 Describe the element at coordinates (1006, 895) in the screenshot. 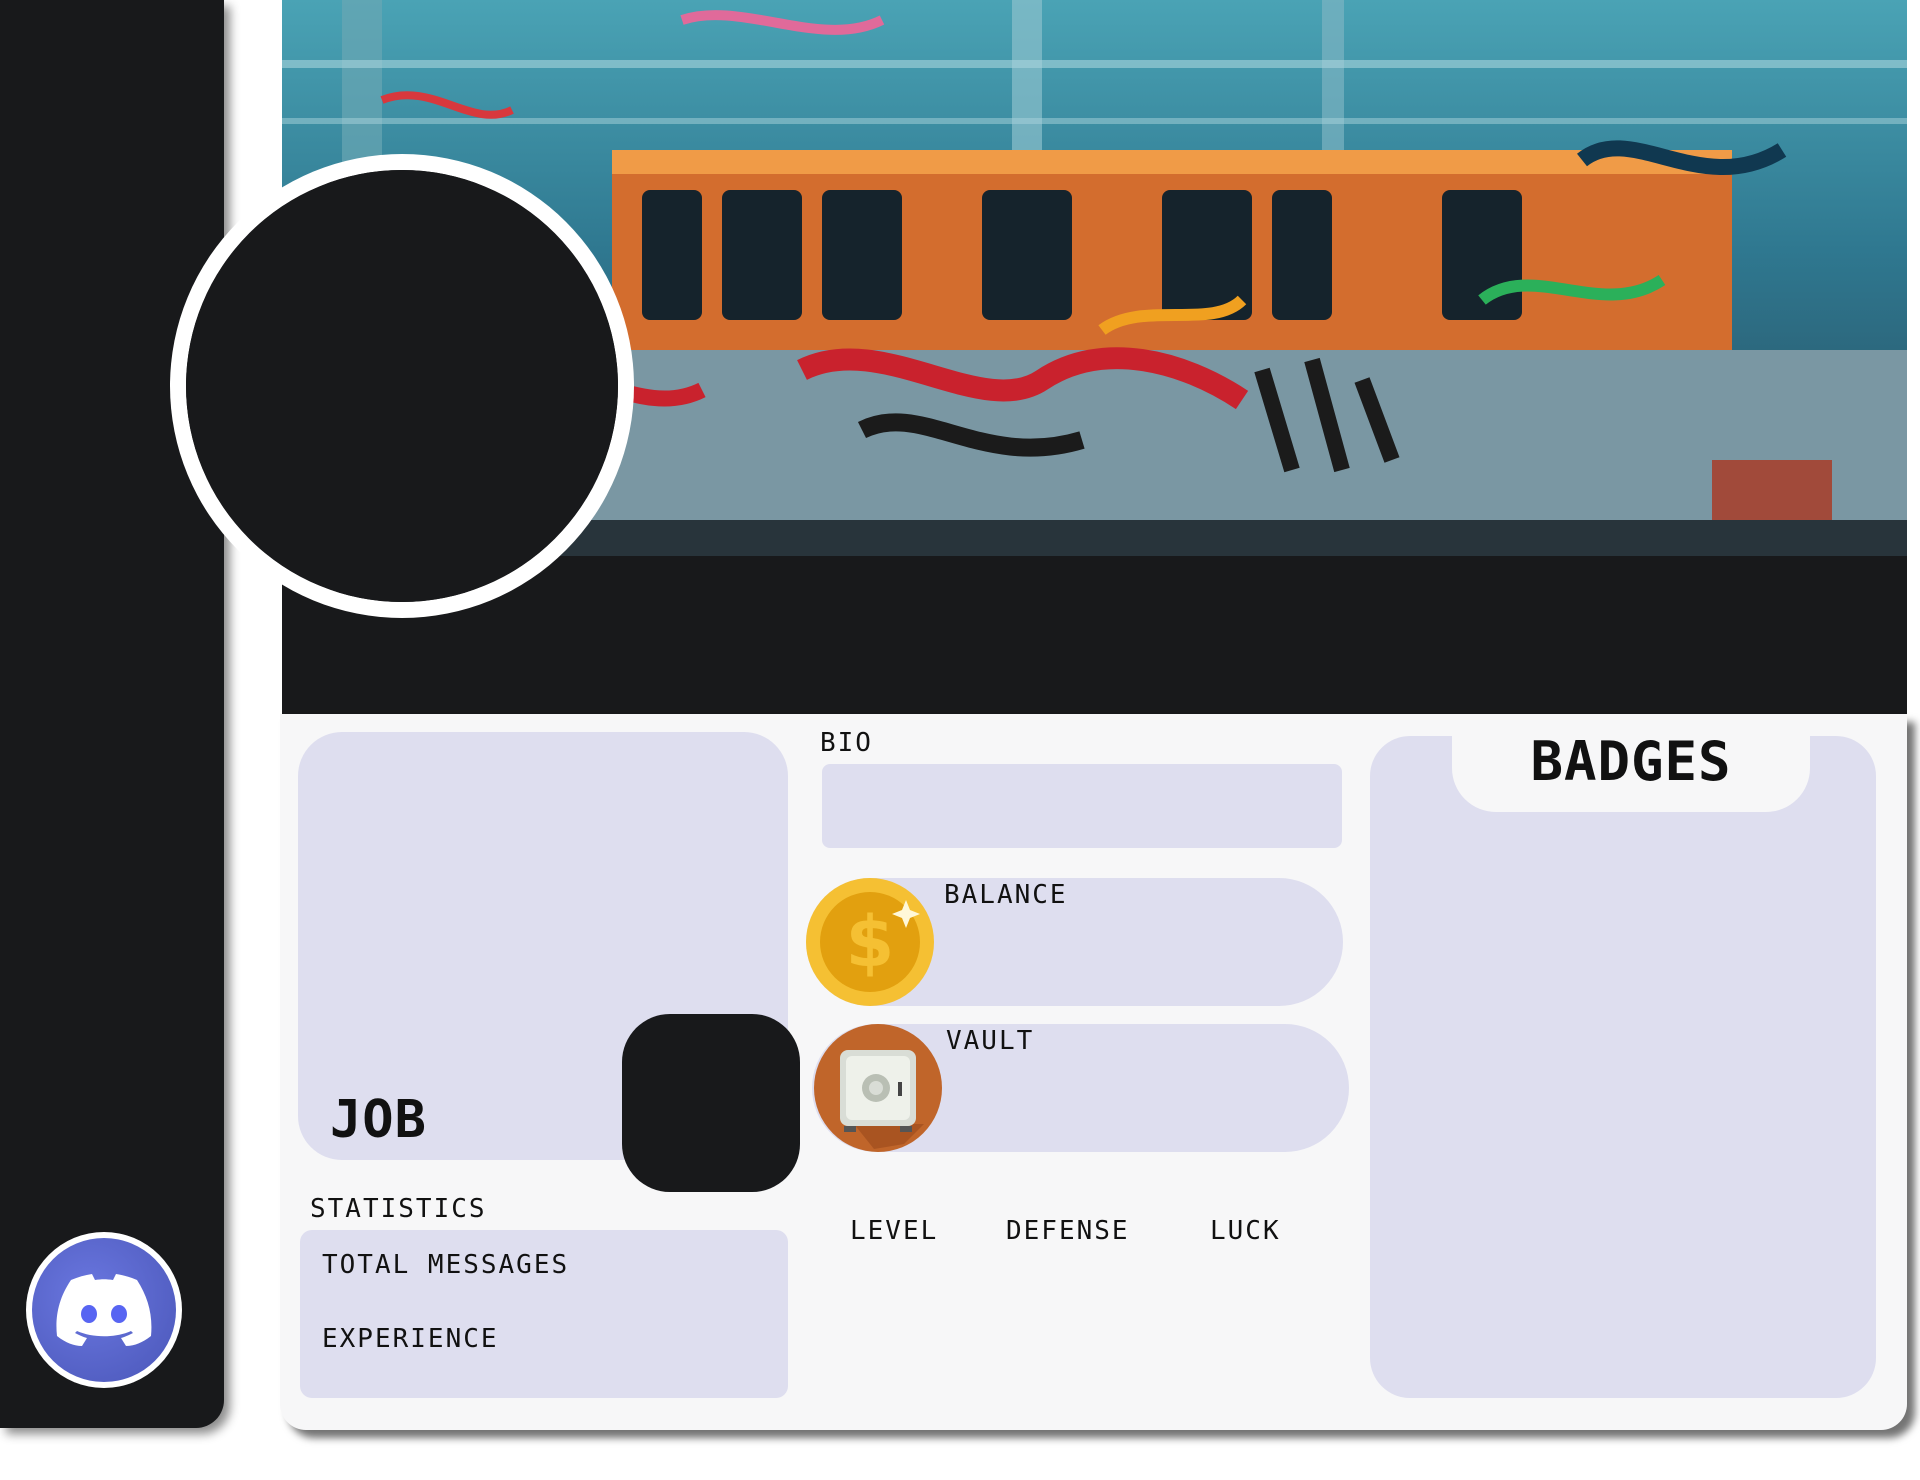

I see `balance-label: BALANCE` at that location.